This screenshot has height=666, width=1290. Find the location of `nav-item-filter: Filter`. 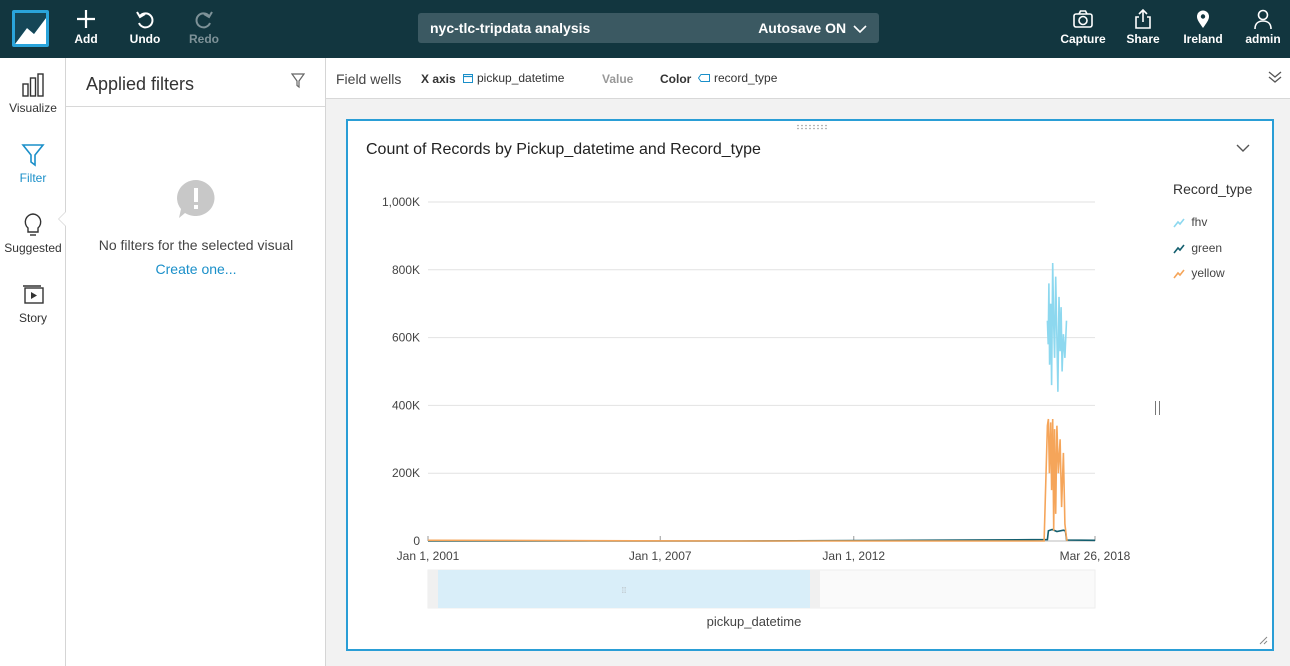

nav-item-filter: Filter is located at coordinates (33, 163).